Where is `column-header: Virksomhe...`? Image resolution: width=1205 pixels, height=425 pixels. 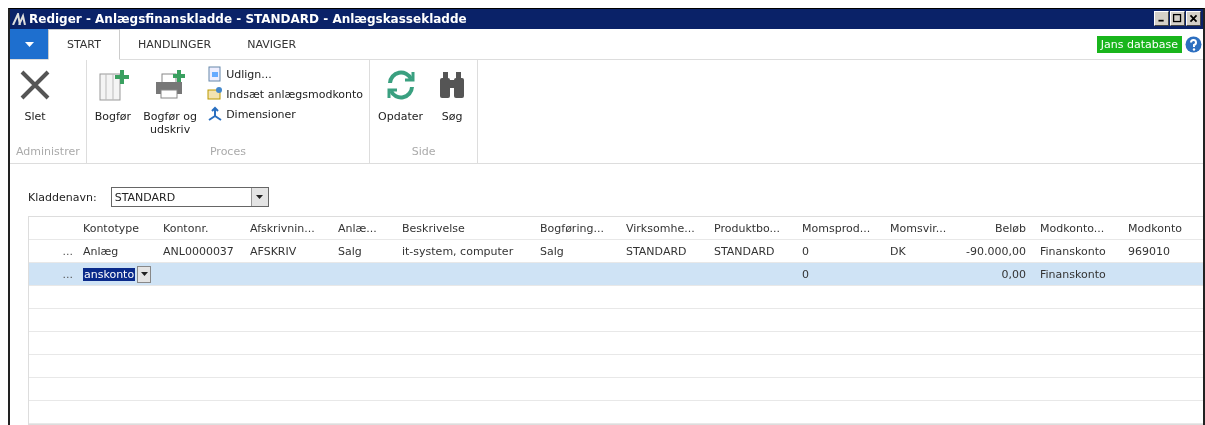
column-header: Virksomhe... is located at coordinates (666, 228).